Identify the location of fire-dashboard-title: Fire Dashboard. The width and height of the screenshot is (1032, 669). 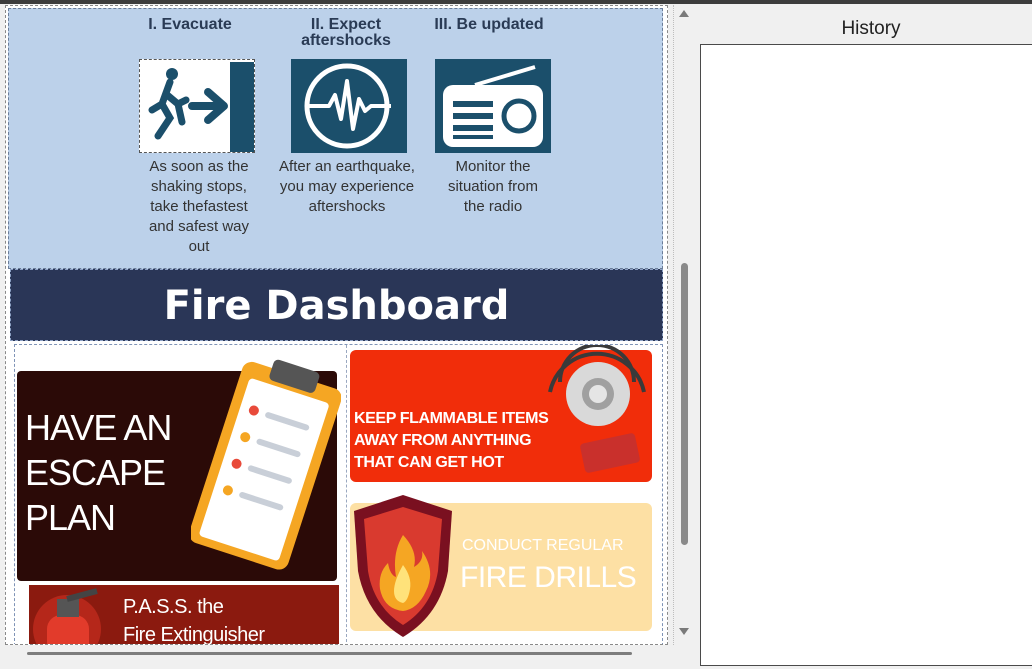
(336, 305).